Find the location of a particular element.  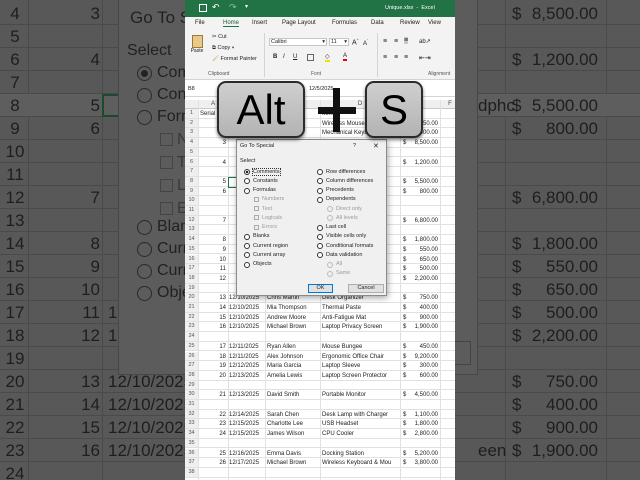

cell-item: Laptop Screen Protector is located at coordinates (354, 376).